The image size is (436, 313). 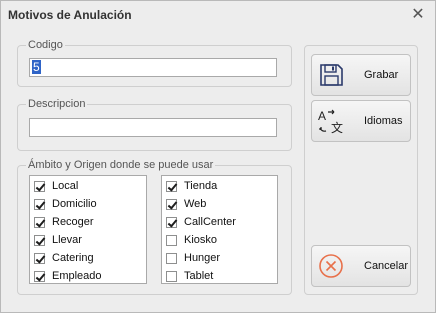 I want to click on checkbox-callcenter: CallCenter, so click(x=219, y=222).